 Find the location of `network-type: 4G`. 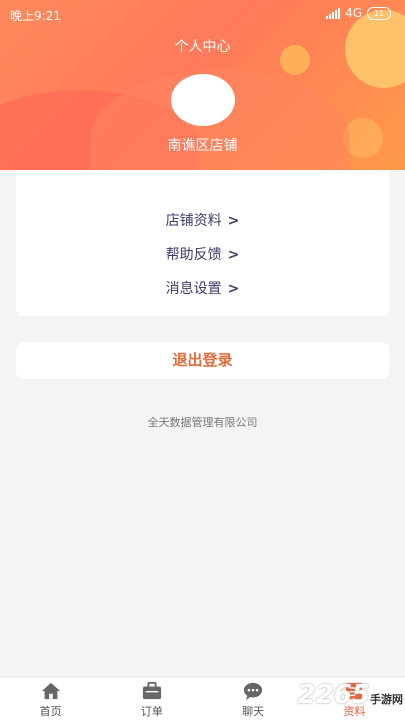

network-type: 4G is located at coordinates (353, 13).